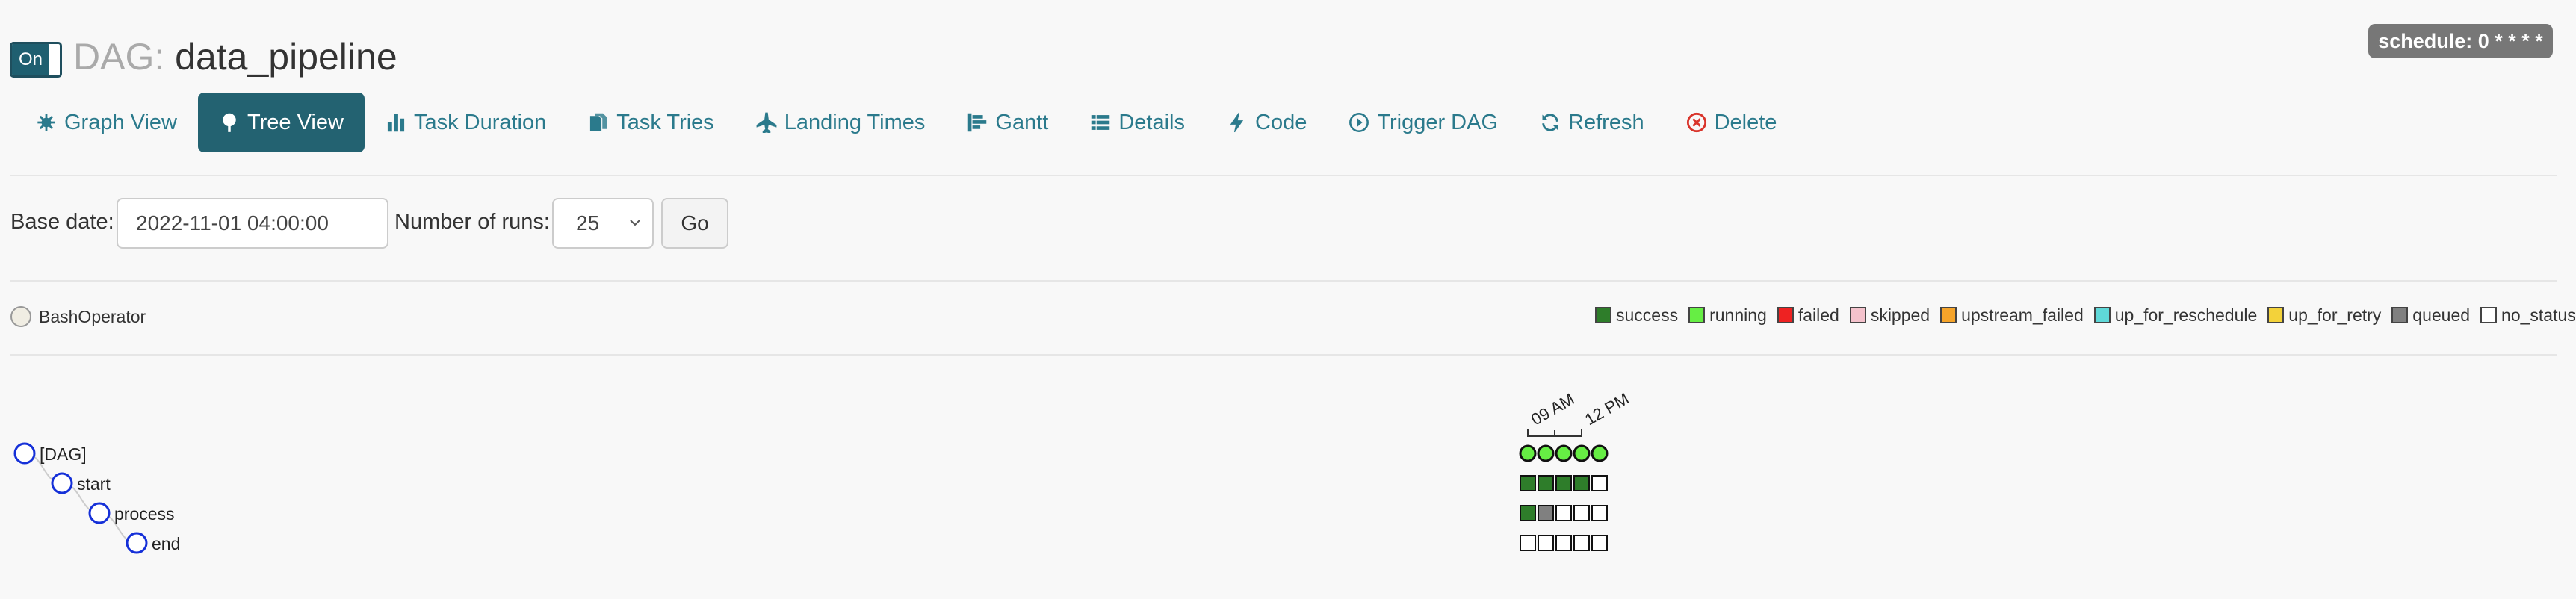 The width and height of the screenshot is (2576, 599). I want to click on legend-label: success, so click(1647, 315).